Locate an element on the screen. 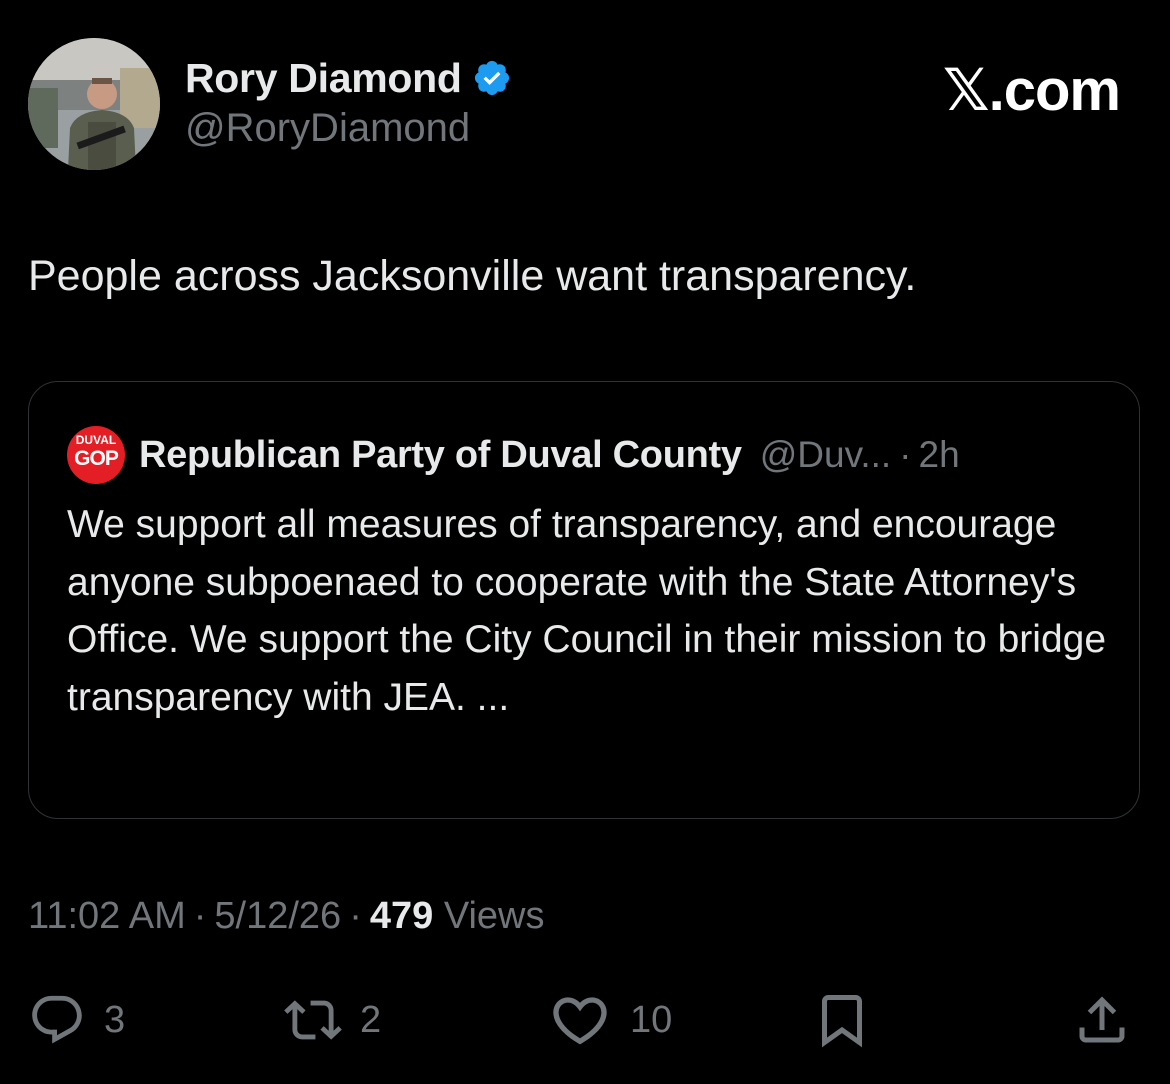 The width and height of the screenshot is (1170, 1084). quoted-author-name: Republican Party of Duval County is located at coordinates (440, 455).